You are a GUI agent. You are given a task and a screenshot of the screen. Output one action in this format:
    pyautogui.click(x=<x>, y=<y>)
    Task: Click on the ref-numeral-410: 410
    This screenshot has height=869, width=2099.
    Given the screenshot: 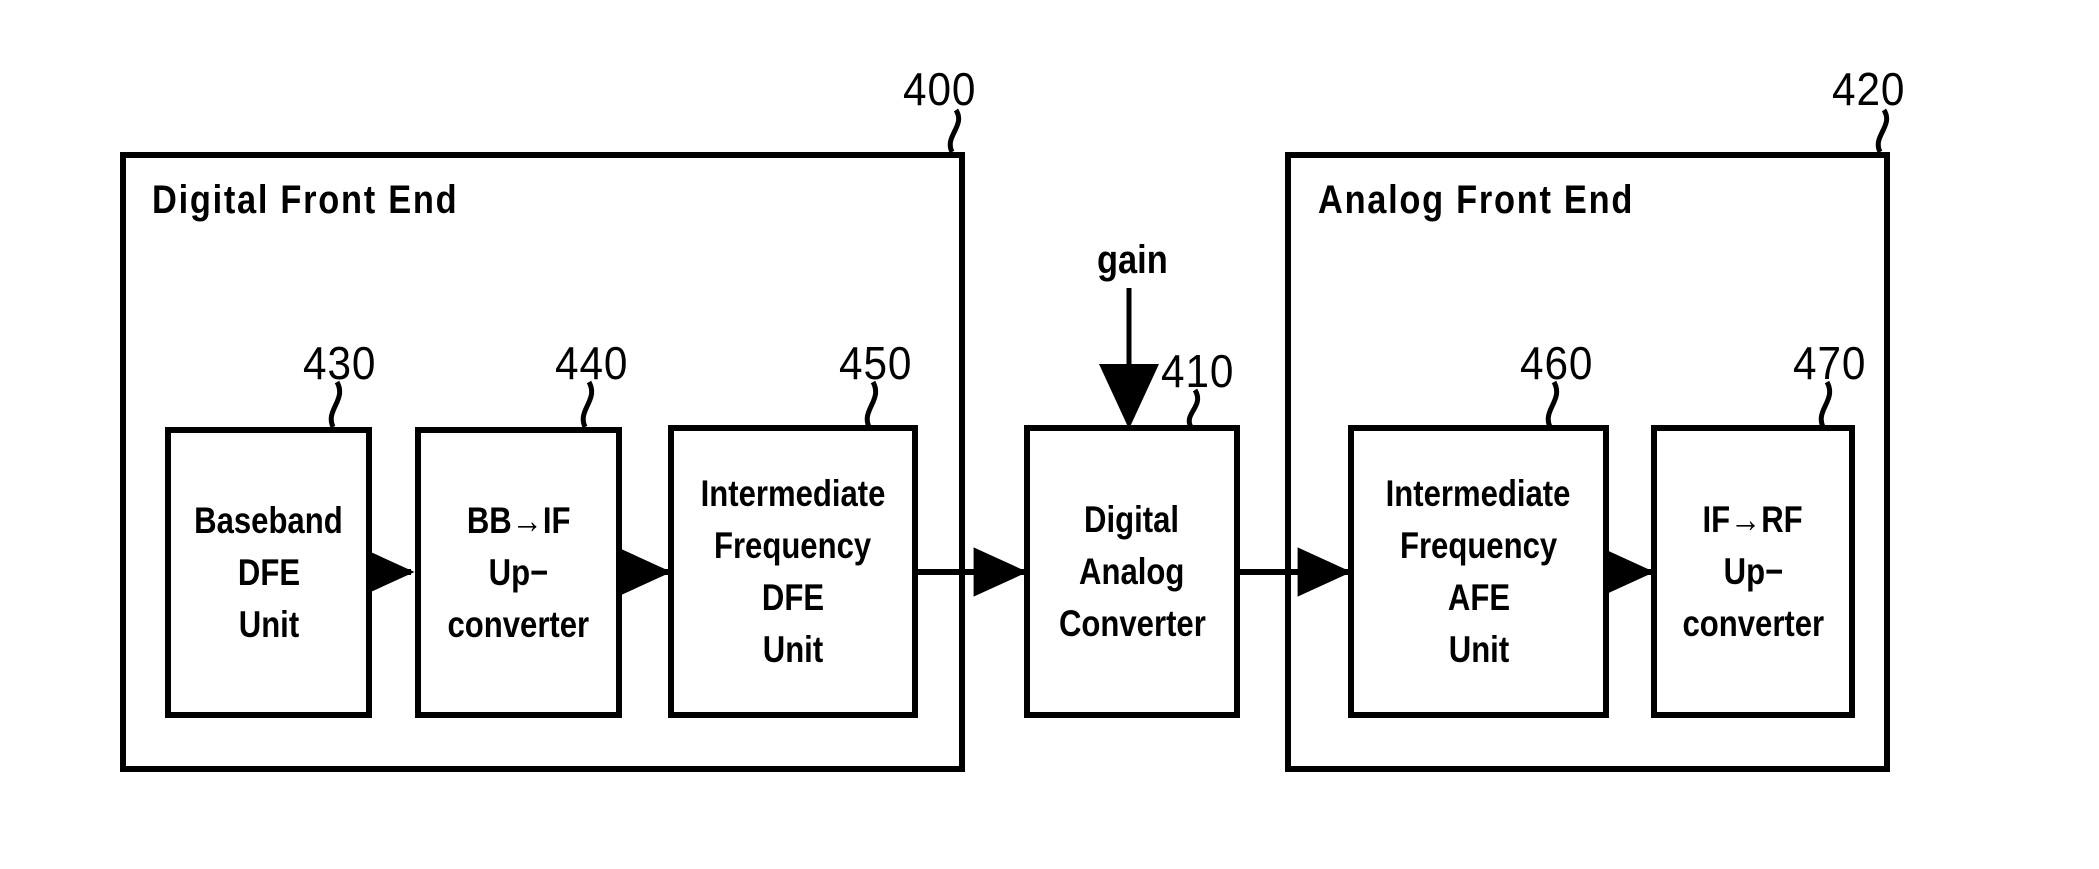 What is the action you would take?
    pyautogui.click(x=1198, y=371)
    